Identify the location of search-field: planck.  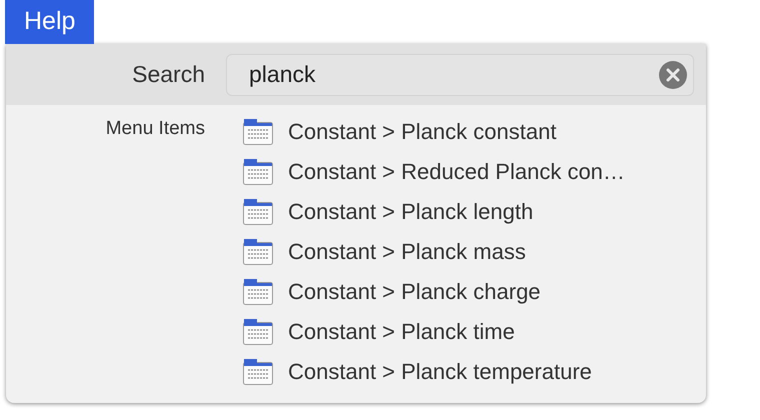
(460, 75).